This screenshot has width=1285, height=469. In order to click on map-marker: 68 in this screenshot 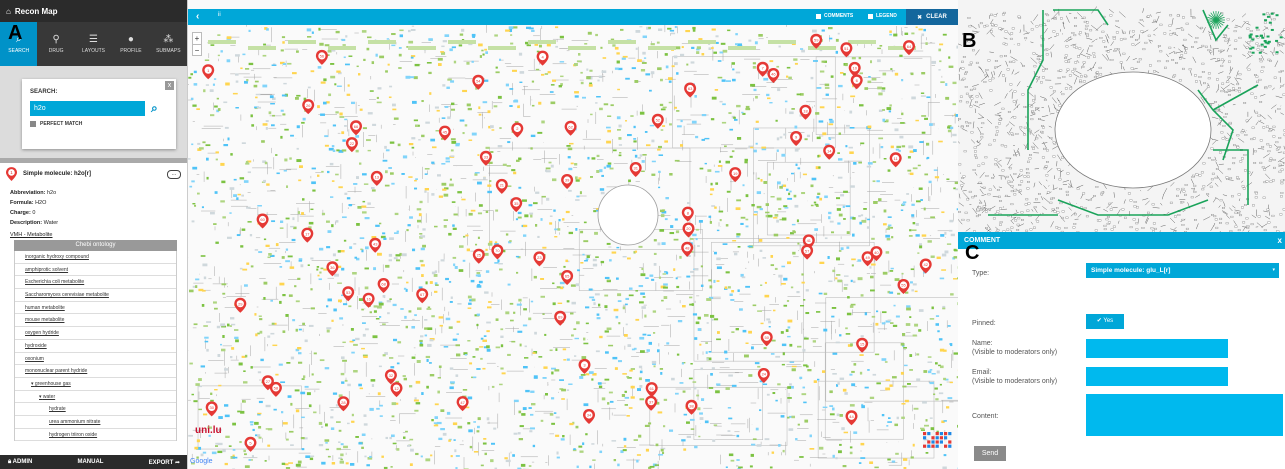, I will do `click(383, 285)`.